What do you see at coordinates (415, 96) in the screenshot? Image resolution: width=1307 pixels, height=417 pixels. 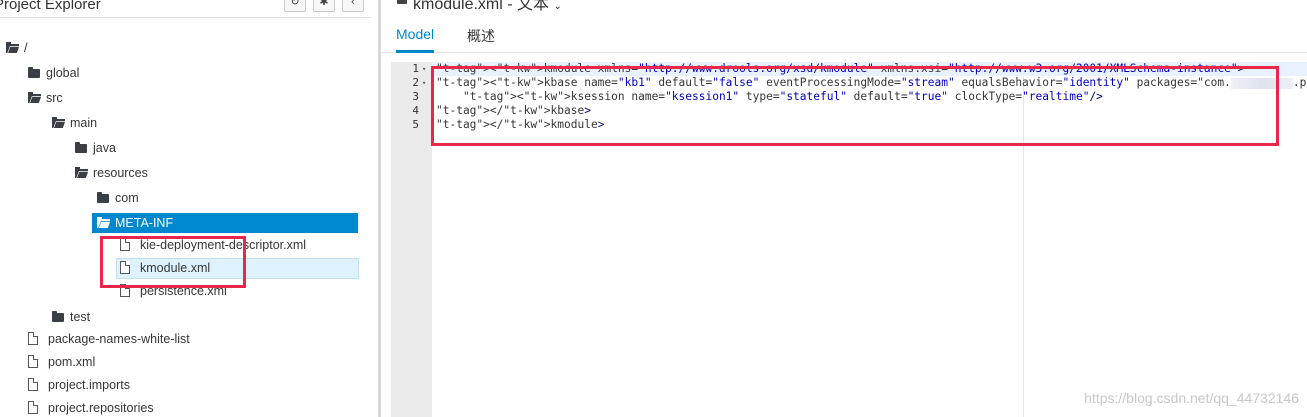 I see `line-number: 3` at bounding box center [415, 96].